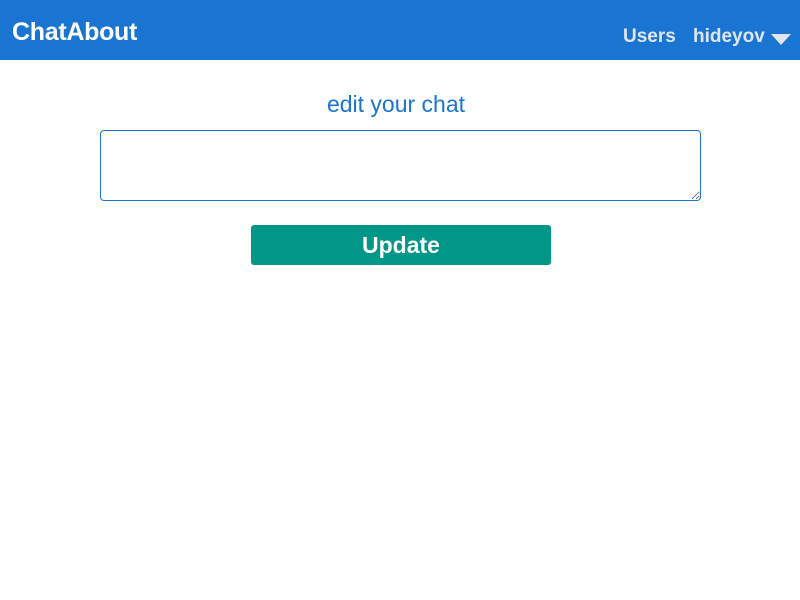 The width and height of the screenshot is (800, 600). Describe the element at coordinates (400, 30) in the screenshot. I see `top-navbar: ChatAbout Users hideyov` at that location.